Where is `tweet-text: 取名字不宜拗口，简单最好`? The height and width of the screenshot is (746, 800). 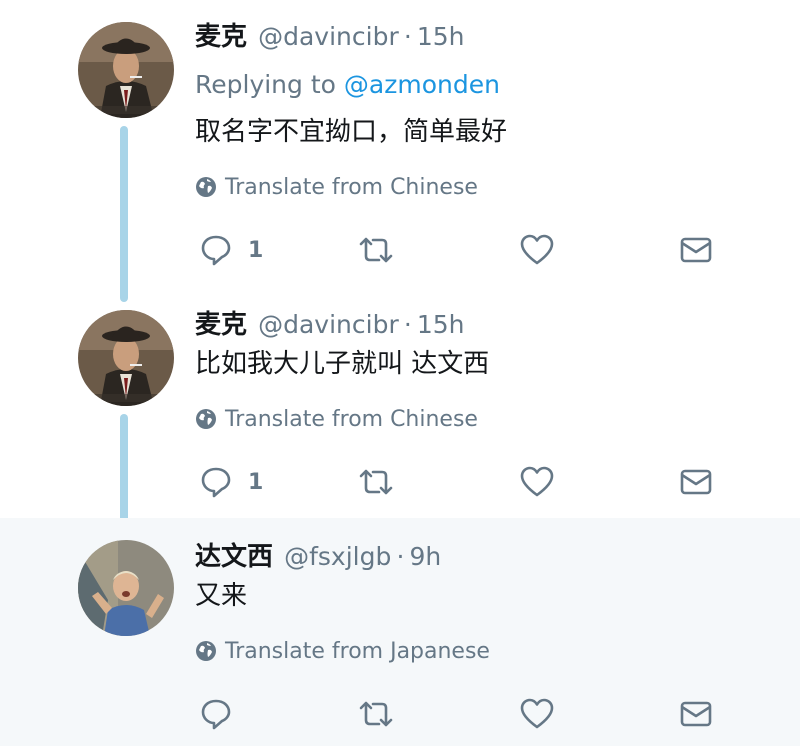 tweet-text: 取名字不宜拗口，简单最好 is located at coordinates (351, 132).